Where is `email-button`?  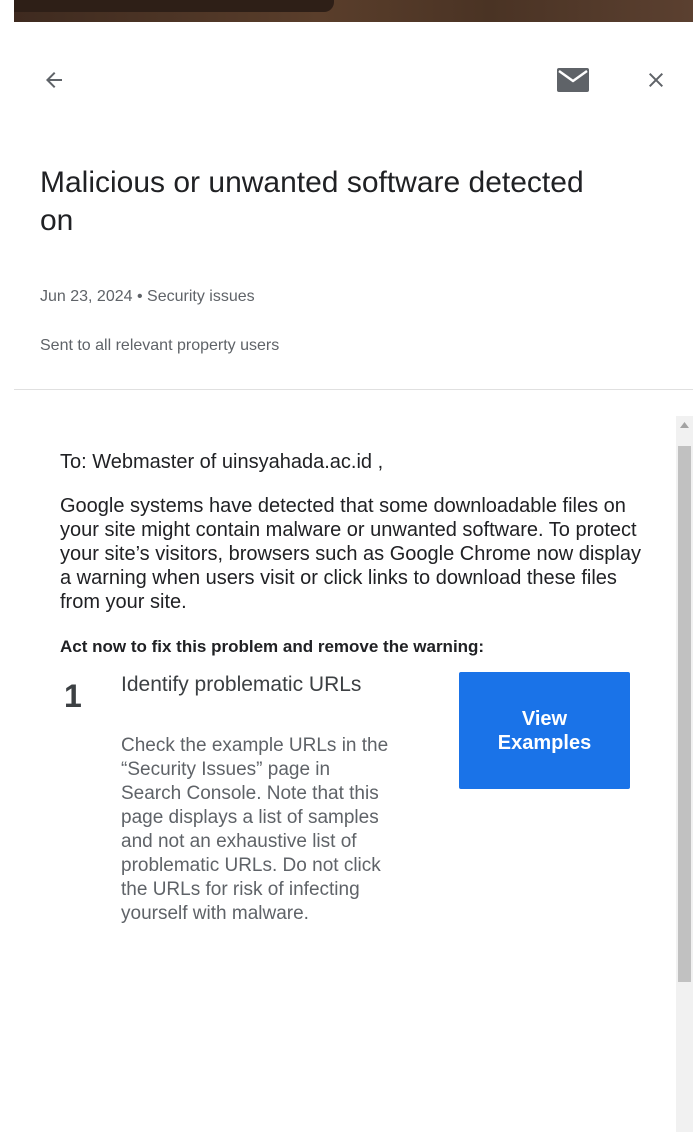
email-button is located at coordinates (573, 80).